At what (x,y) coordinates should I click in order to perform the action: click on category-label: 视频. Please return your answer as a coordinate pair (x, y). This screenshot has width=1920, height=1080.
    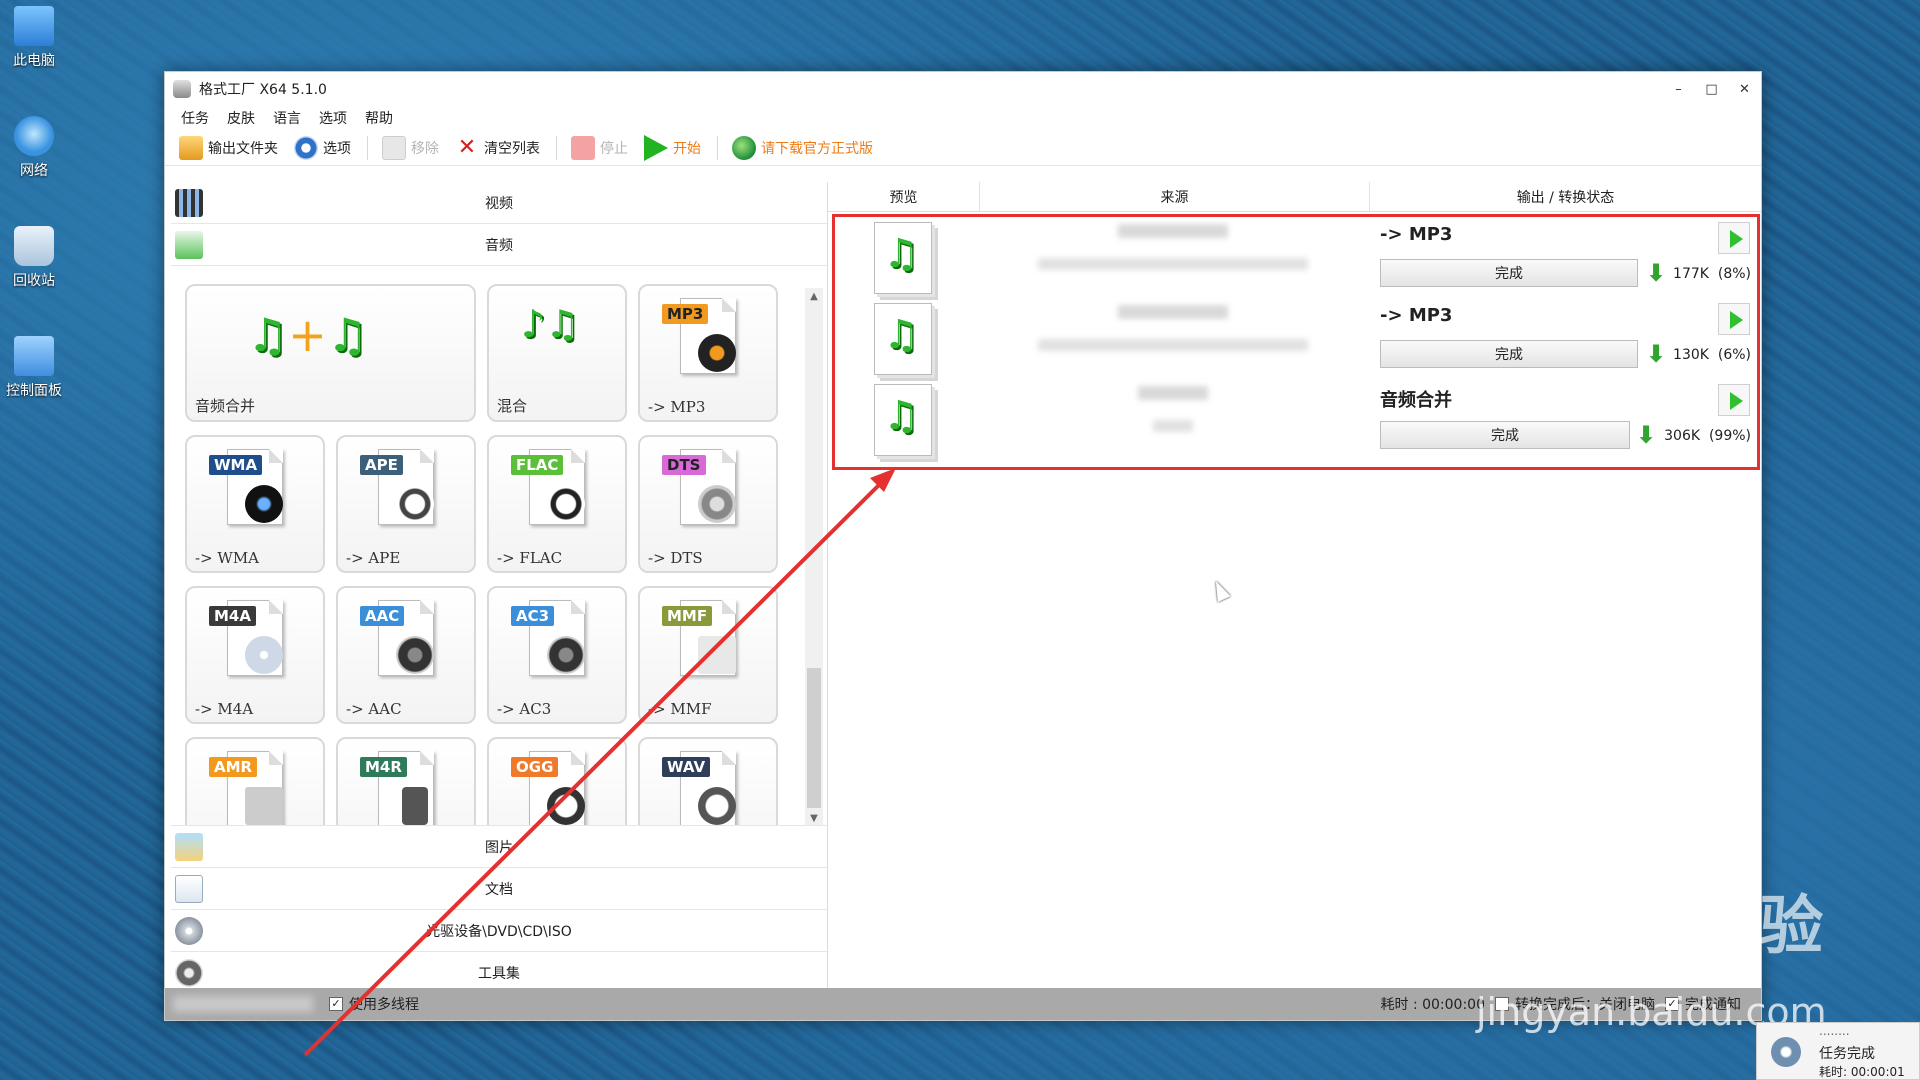
    Looking at the image, I should click on (499, 203).